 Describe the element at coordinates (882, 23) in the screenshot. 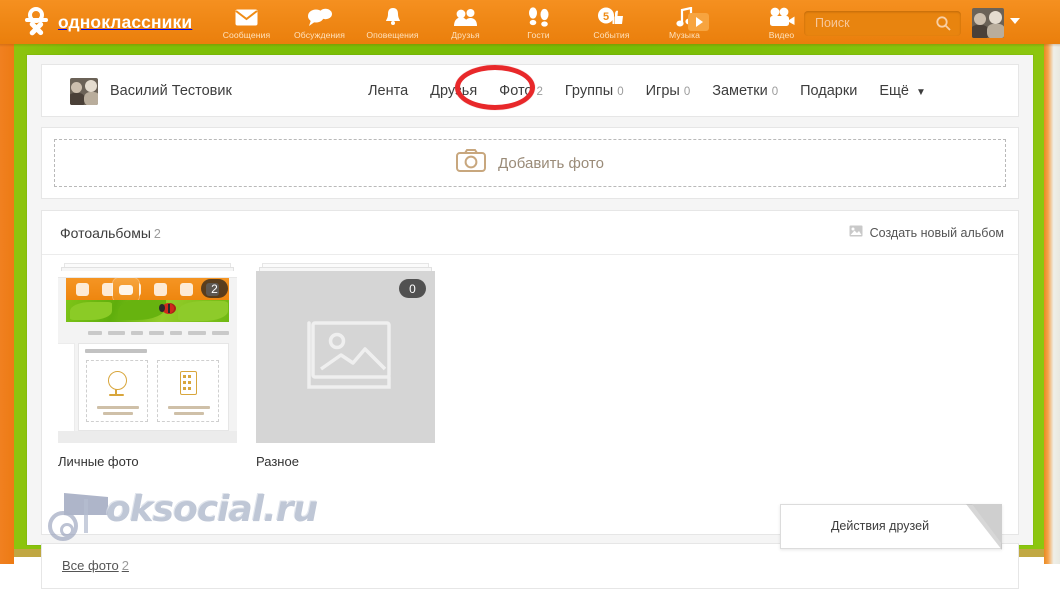

I see `search-input: Поиск` at that location.